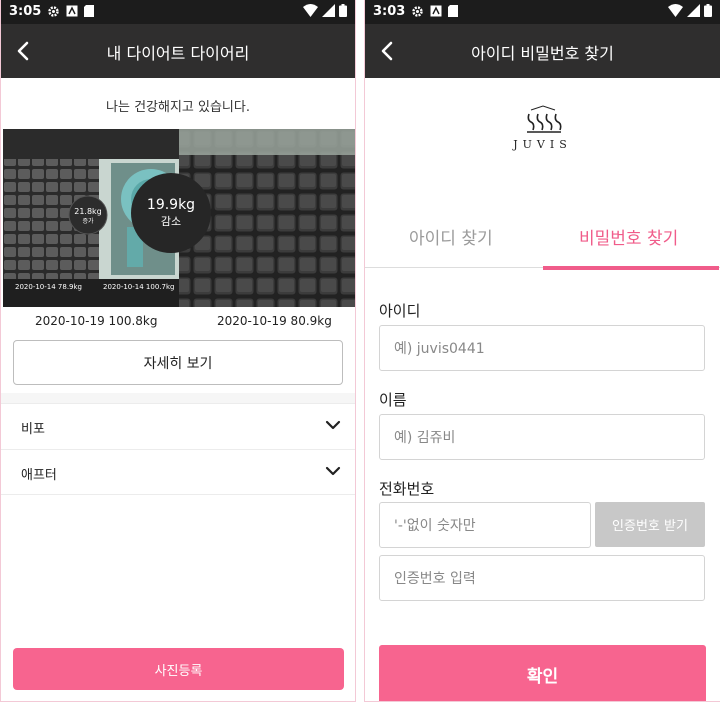 The width and height of the screenshot is (720, 702). I want to click on view-details-button: 자세히 보기, so click(178, 362).